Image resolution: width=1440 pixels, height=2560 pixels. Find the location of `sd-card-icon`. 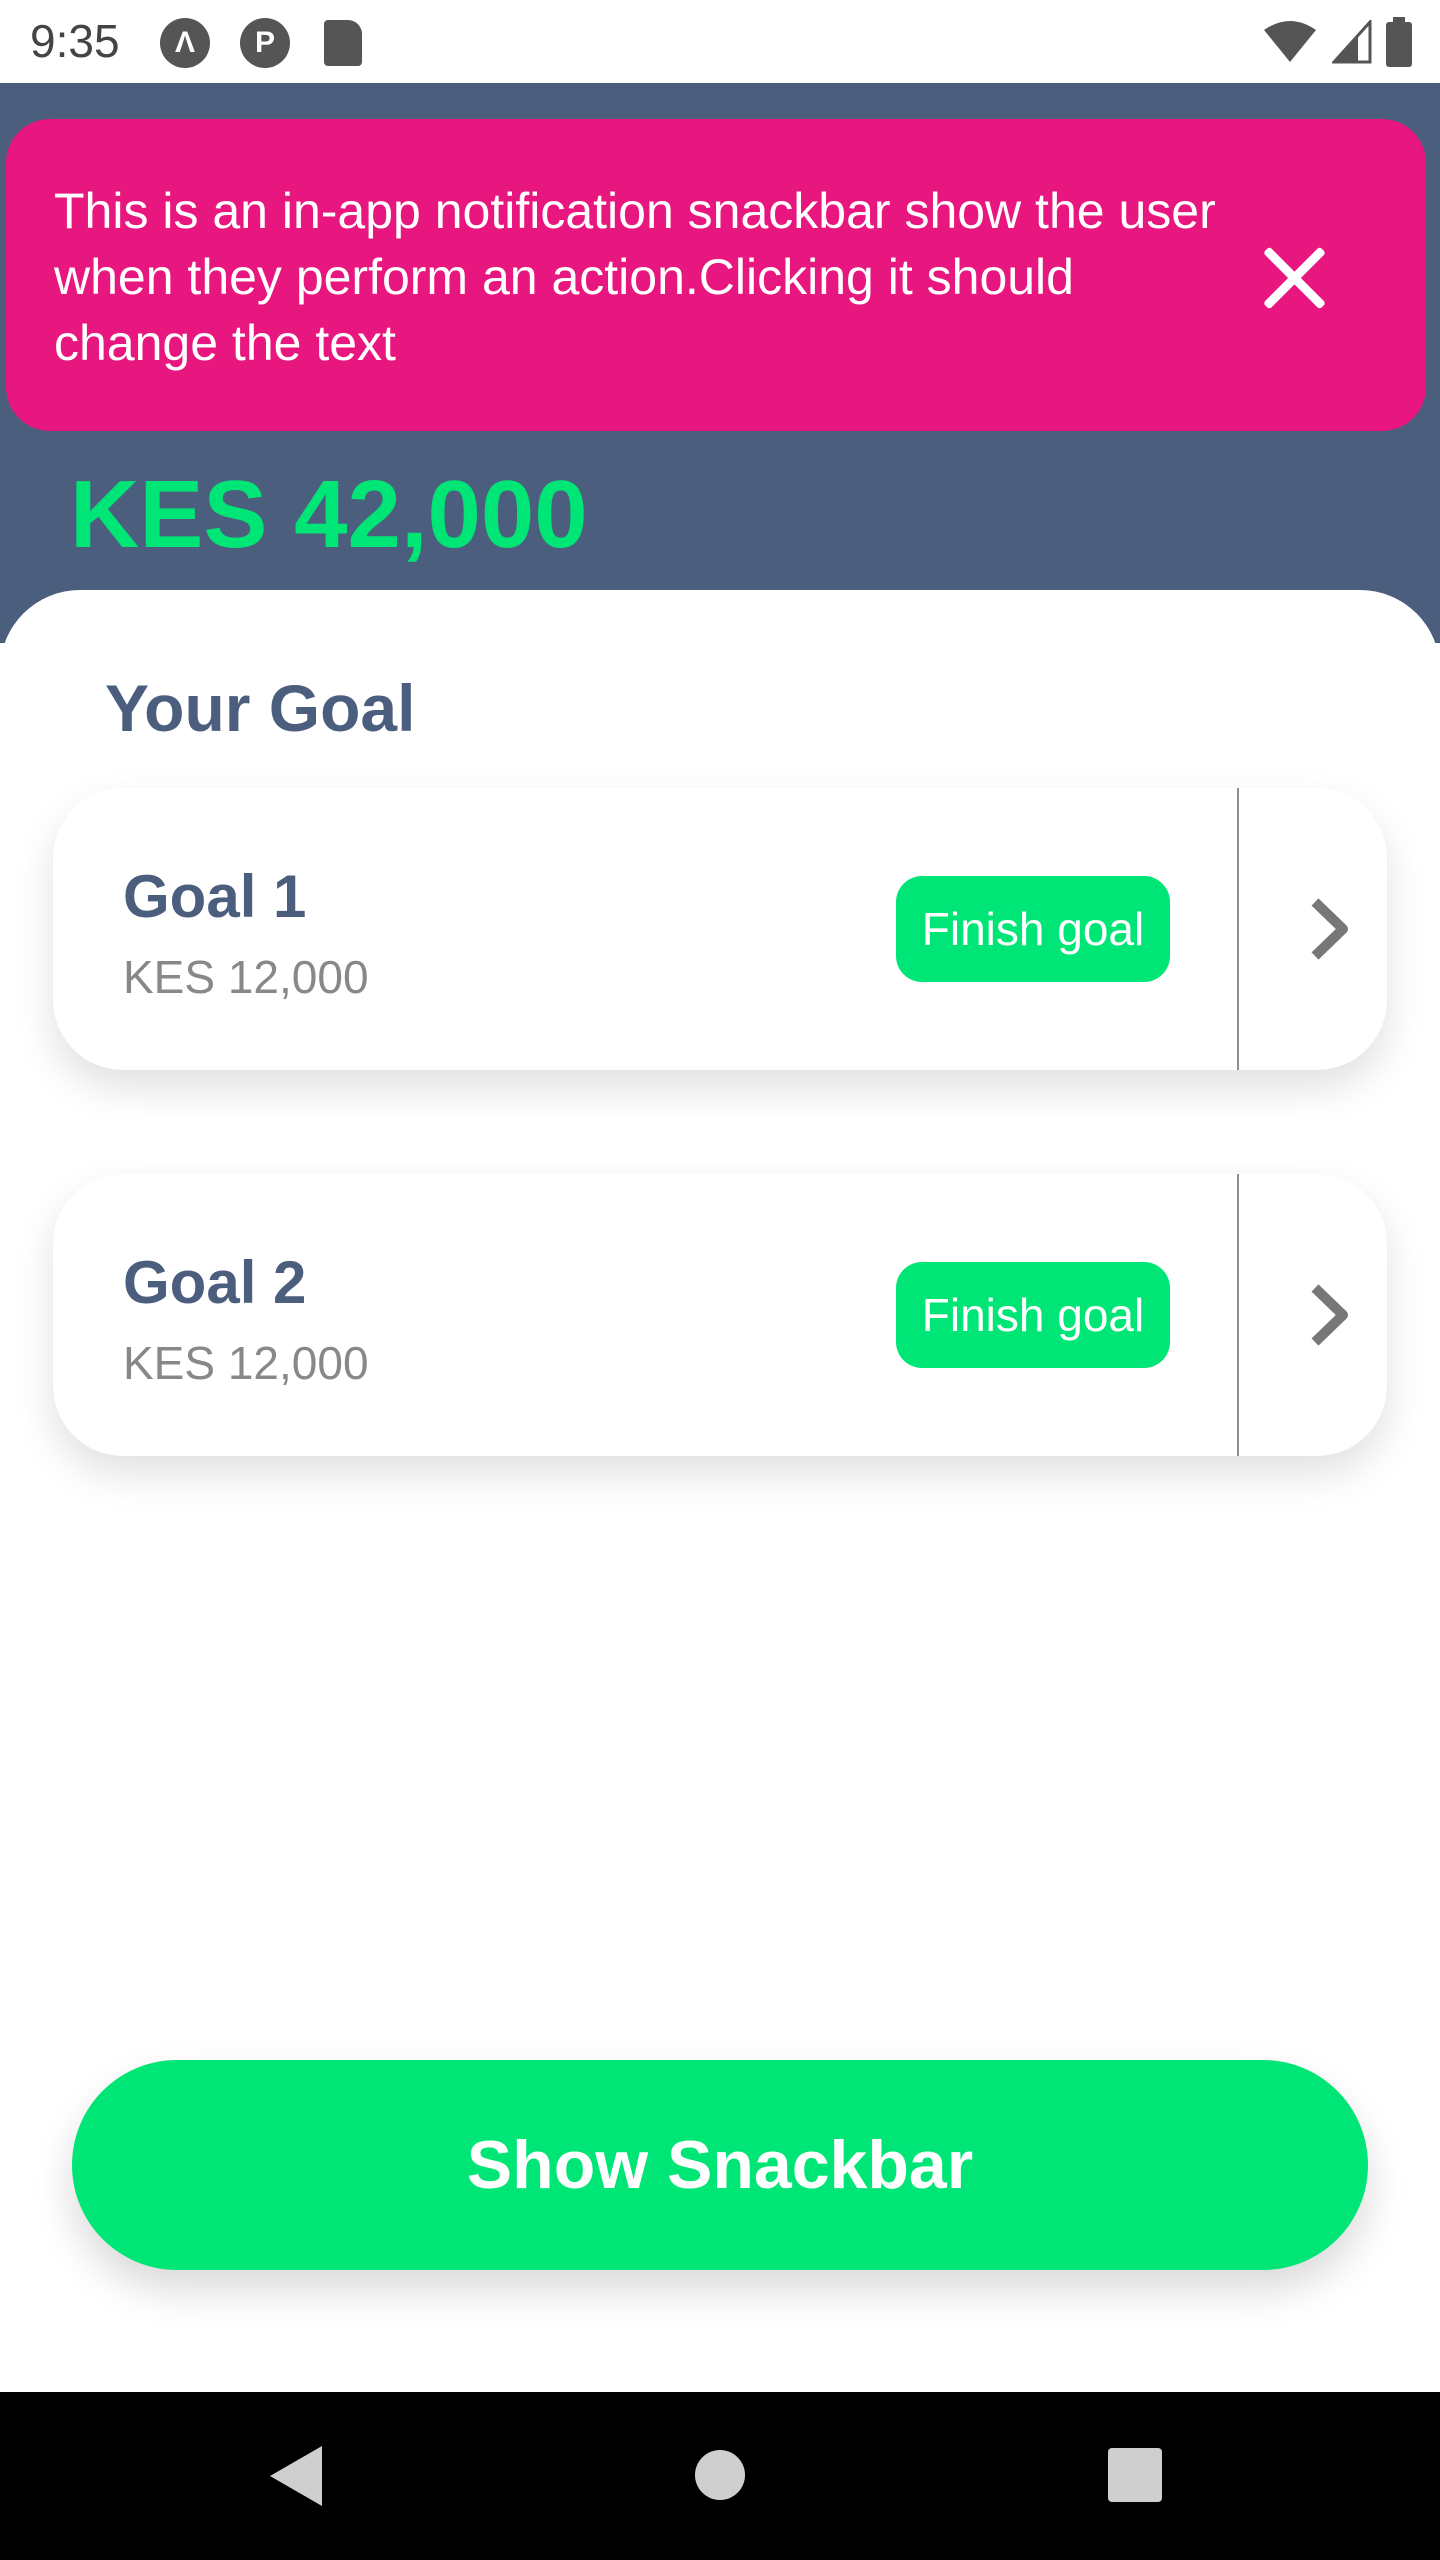

sd-card-icon is located at coordinates (343, 43).